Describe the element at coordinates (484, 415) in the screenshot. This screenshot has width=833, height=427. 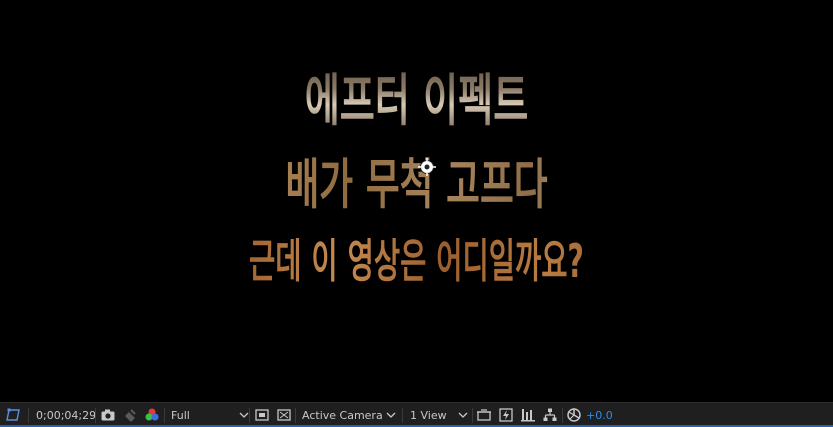
I see `3d-draft-icon` at that location.